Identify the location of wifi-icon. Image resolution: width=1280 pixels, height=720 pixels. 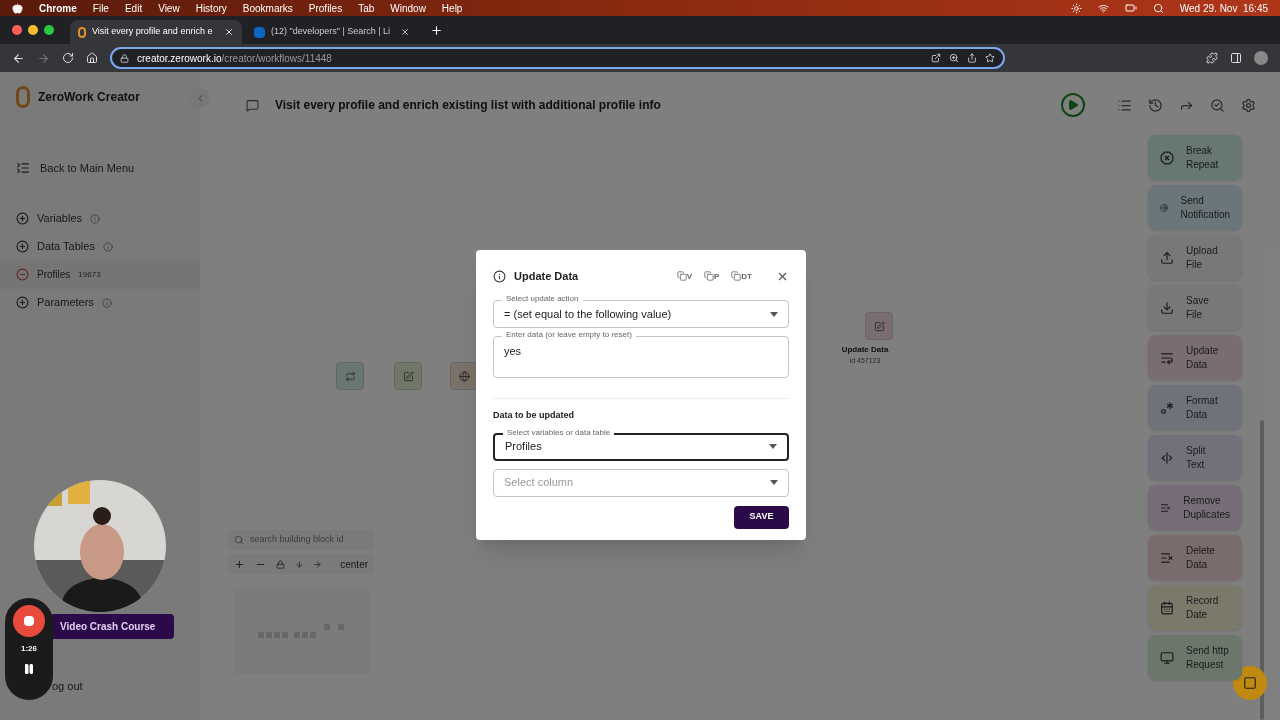
(1103, 8).